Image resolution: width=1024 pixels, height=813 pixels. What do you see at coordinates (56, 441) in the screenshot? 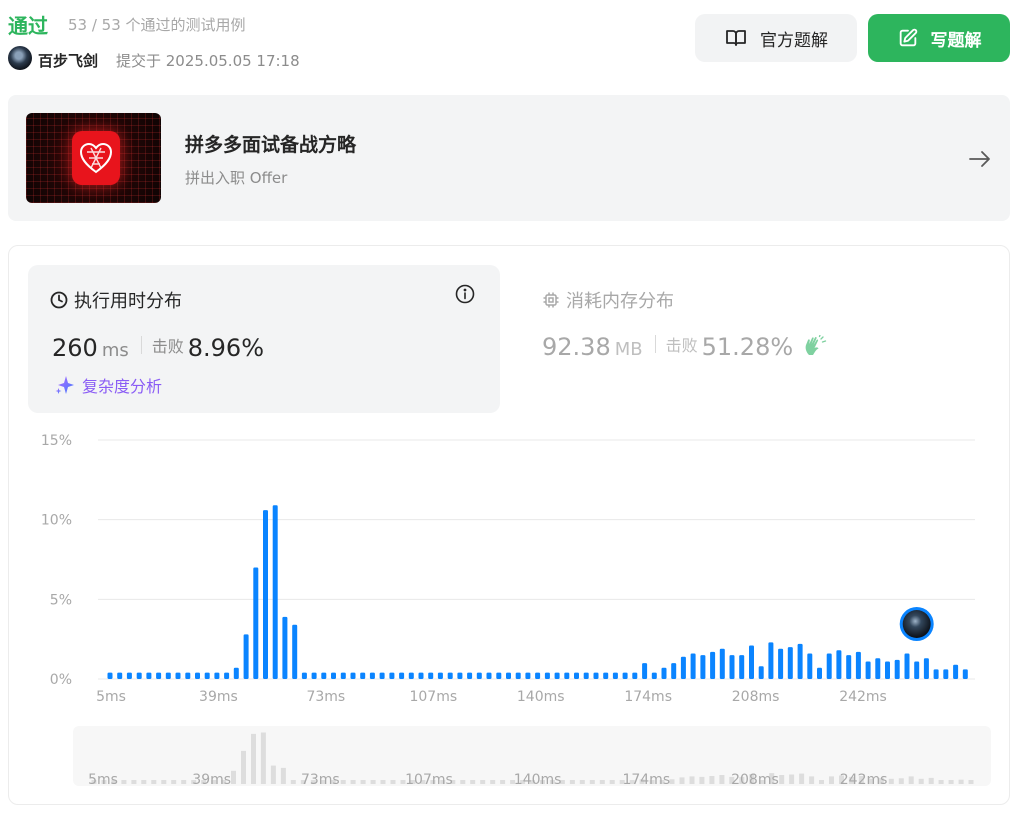
I see `y-tick-label: 15%` at bounding box center [56, 441].